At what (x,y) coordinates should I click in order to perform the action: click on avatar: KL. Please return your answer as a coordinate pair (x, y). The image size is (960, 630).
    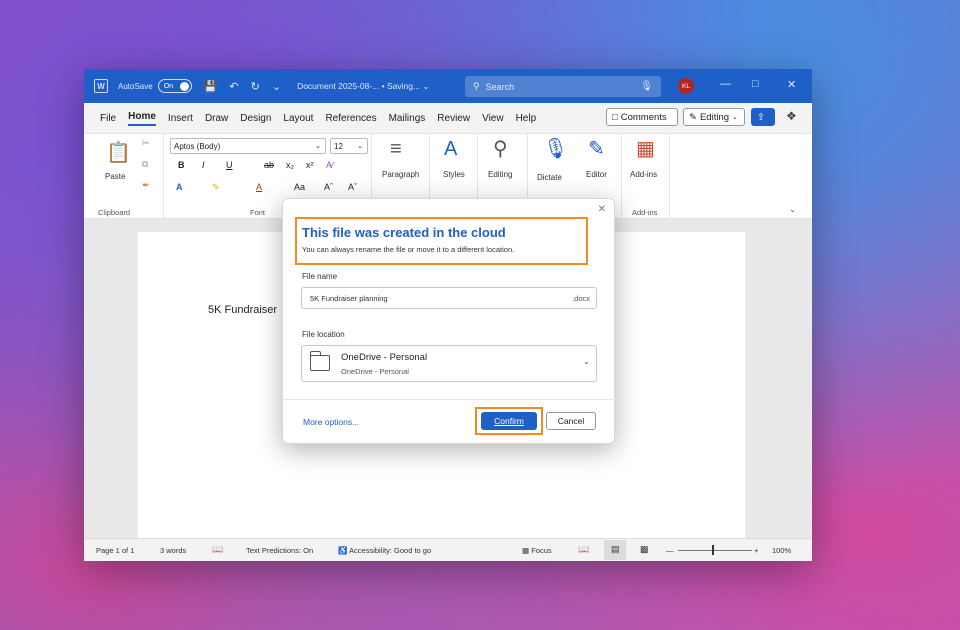
    Looking at the image, I should click on (686, 86).